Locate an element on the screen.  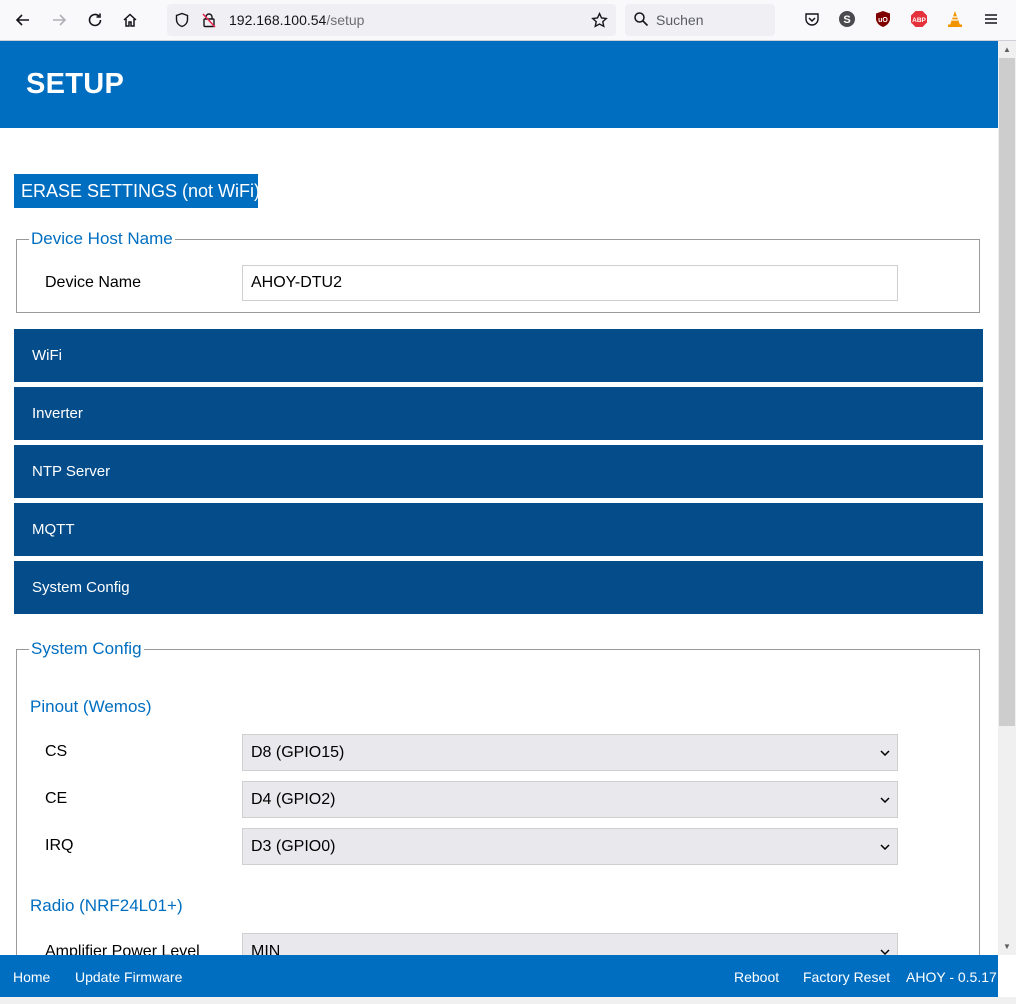
pocket-icon is located at coordinates (812, 19).